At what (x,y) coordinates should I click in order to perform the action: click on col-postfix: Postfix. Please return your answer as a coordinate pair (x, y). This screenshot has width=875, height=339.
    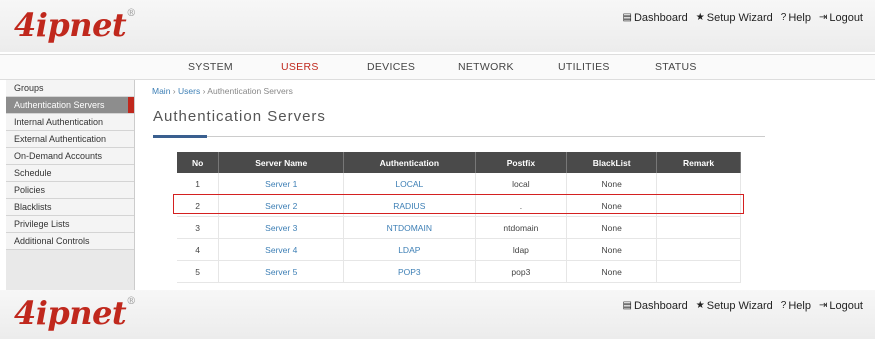
    Looking at the image, I should click on (521, 162).